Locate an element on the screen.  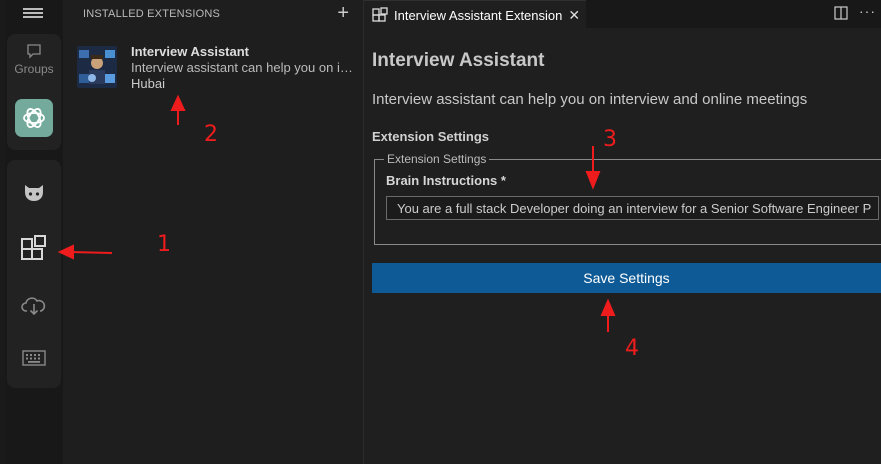
menu-icon is located at coordinates (33, 13).